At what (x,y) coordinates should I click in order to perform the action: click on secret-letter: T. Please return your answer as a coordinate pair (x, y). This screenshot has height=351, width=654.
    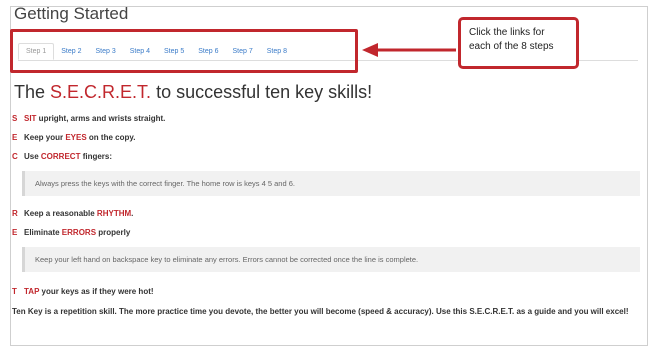
    Looking at the image, I should click on (14, 291).